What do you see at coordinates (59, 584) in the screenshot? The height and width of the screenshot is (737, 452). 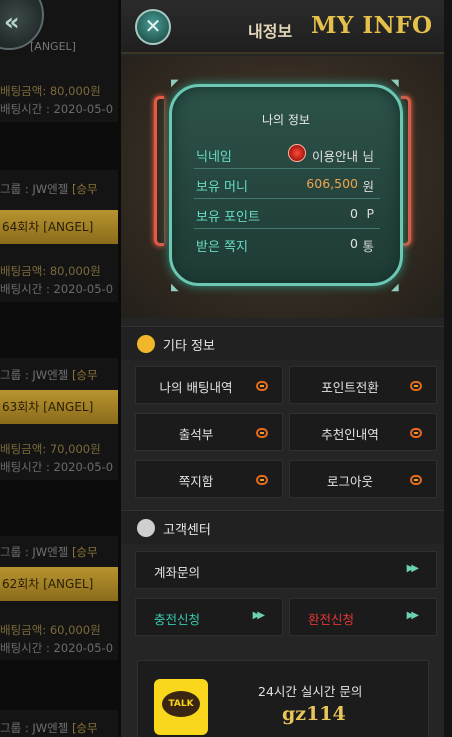 I see `bet-round-header: 62회차 [ANGEL]` at bounding box center [59, 584].